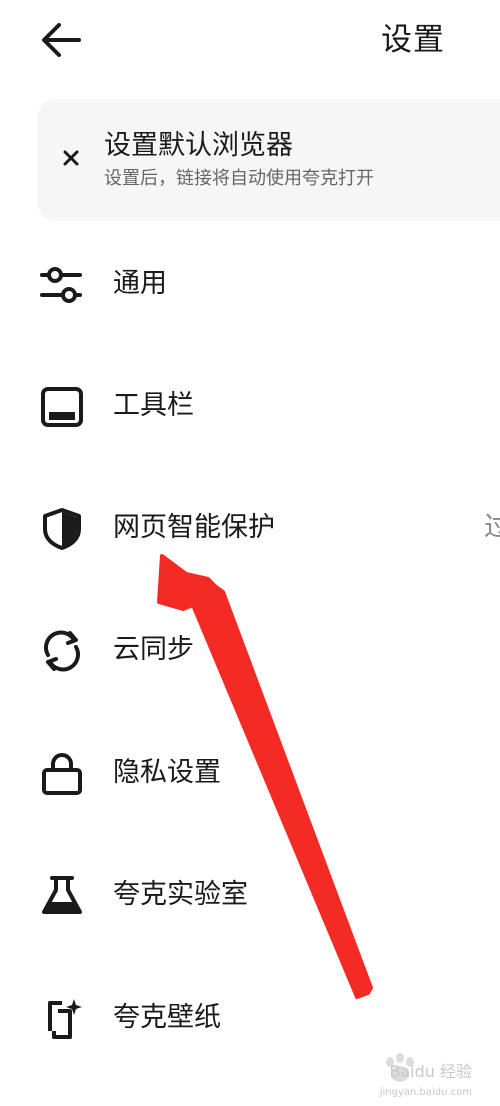 This screenshot has height=1106, width=500. What do you see at coordinates (250, 284) in the screenshot?
I see `menu-item-general: 通用` at bounding box center [250, 284].